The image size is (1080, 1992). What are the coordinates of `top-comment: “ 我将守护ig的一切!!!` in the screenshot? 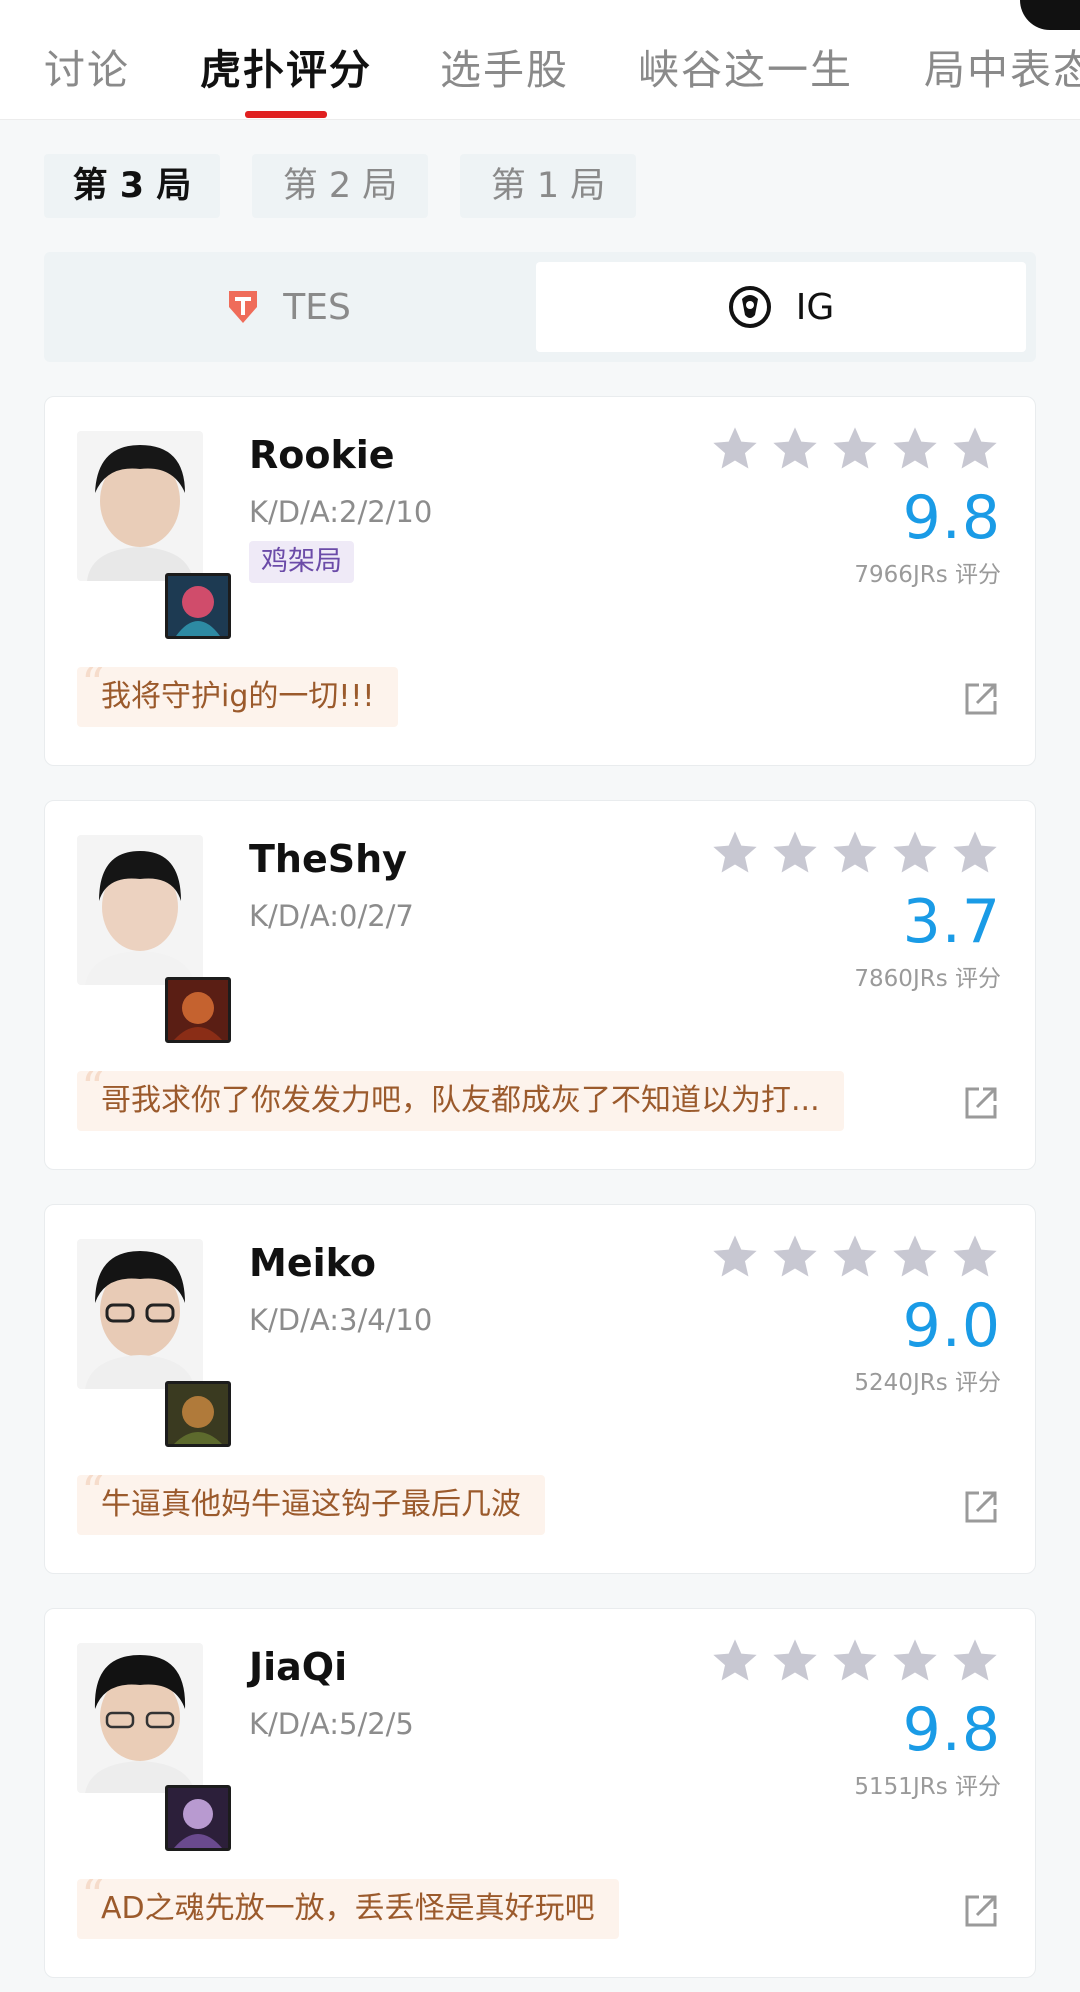 It's located at (238, 697).